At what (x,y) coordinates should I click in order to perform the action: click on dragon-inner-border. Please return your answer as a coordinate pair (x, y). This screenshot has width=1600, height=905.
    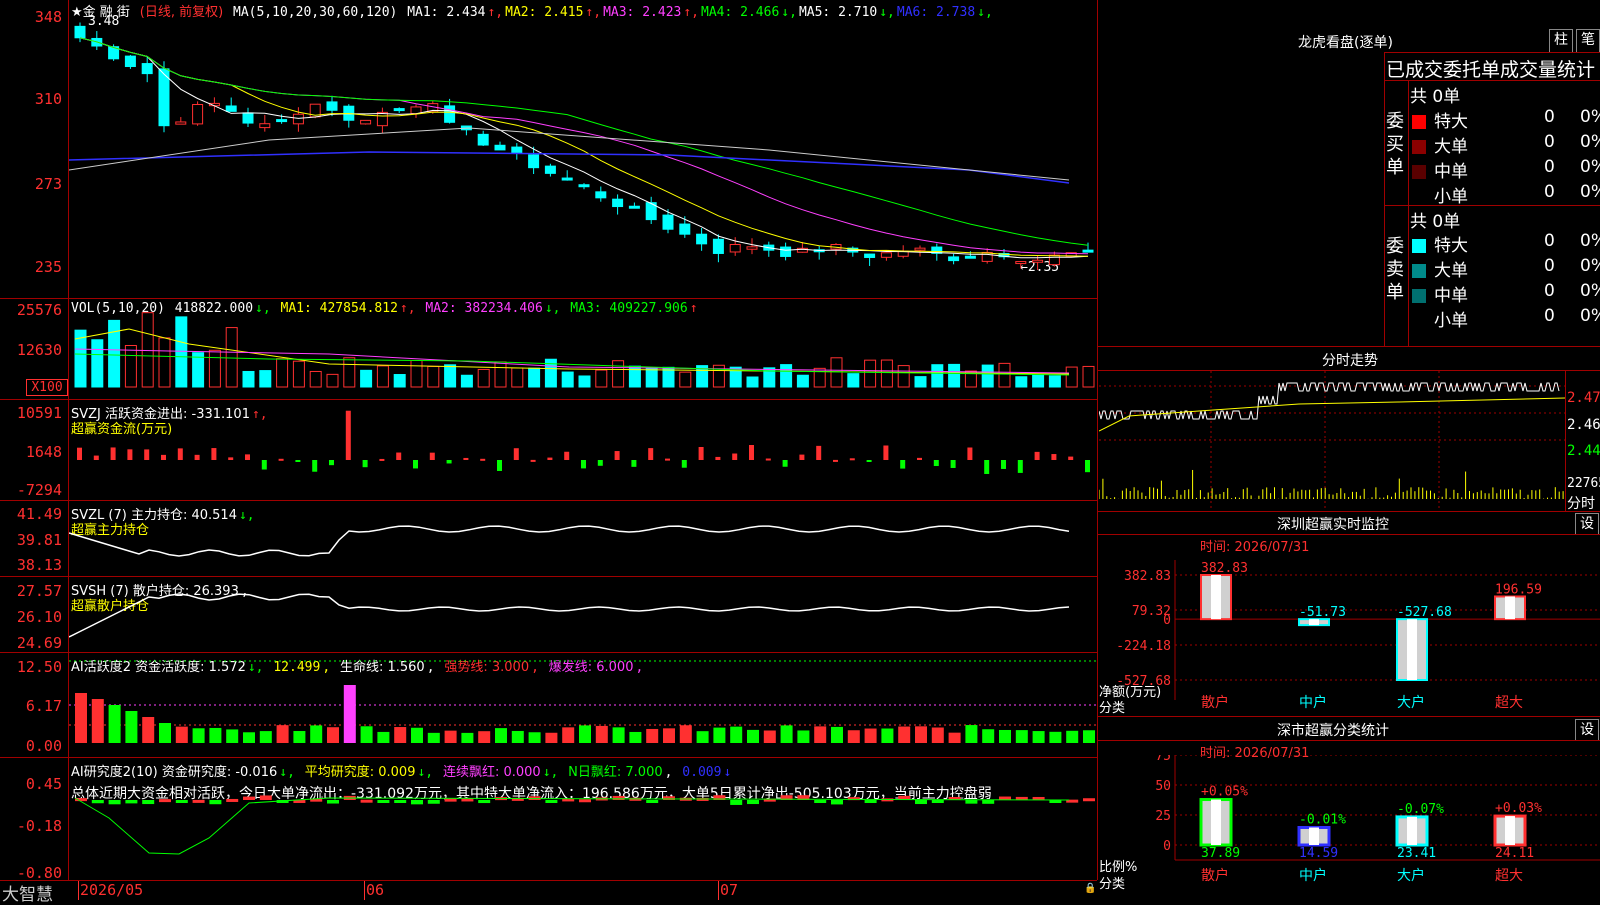
    Looking at the image, I should click on (1408, 213).